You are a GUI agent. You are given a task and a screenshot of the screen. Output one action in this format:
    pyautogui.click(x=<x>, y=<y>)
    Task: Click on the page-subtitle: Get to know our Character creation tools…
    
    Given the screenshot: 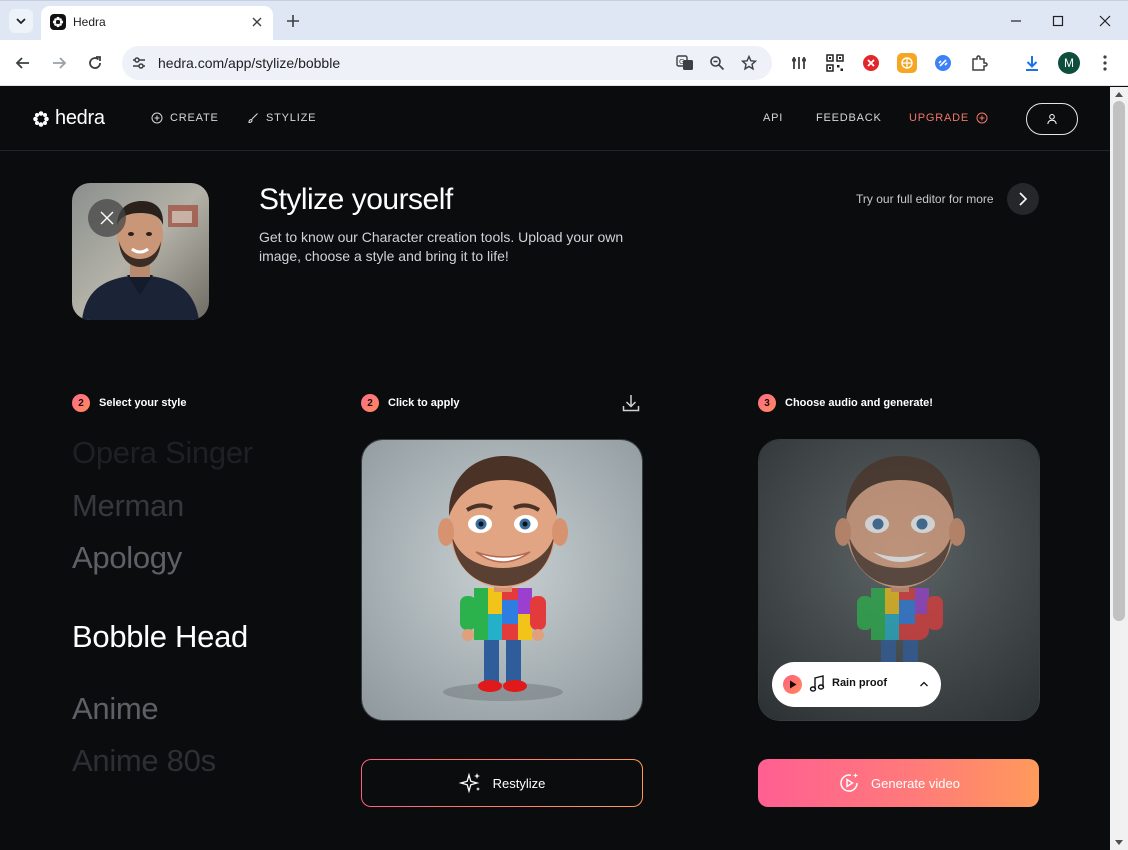 What is the action you would take?
    pyautogui.click(x=441, y=246)
    